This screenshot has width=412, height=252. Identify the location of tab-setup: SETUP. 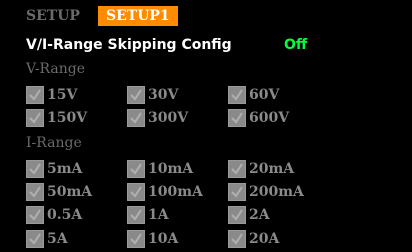
(53, 16).